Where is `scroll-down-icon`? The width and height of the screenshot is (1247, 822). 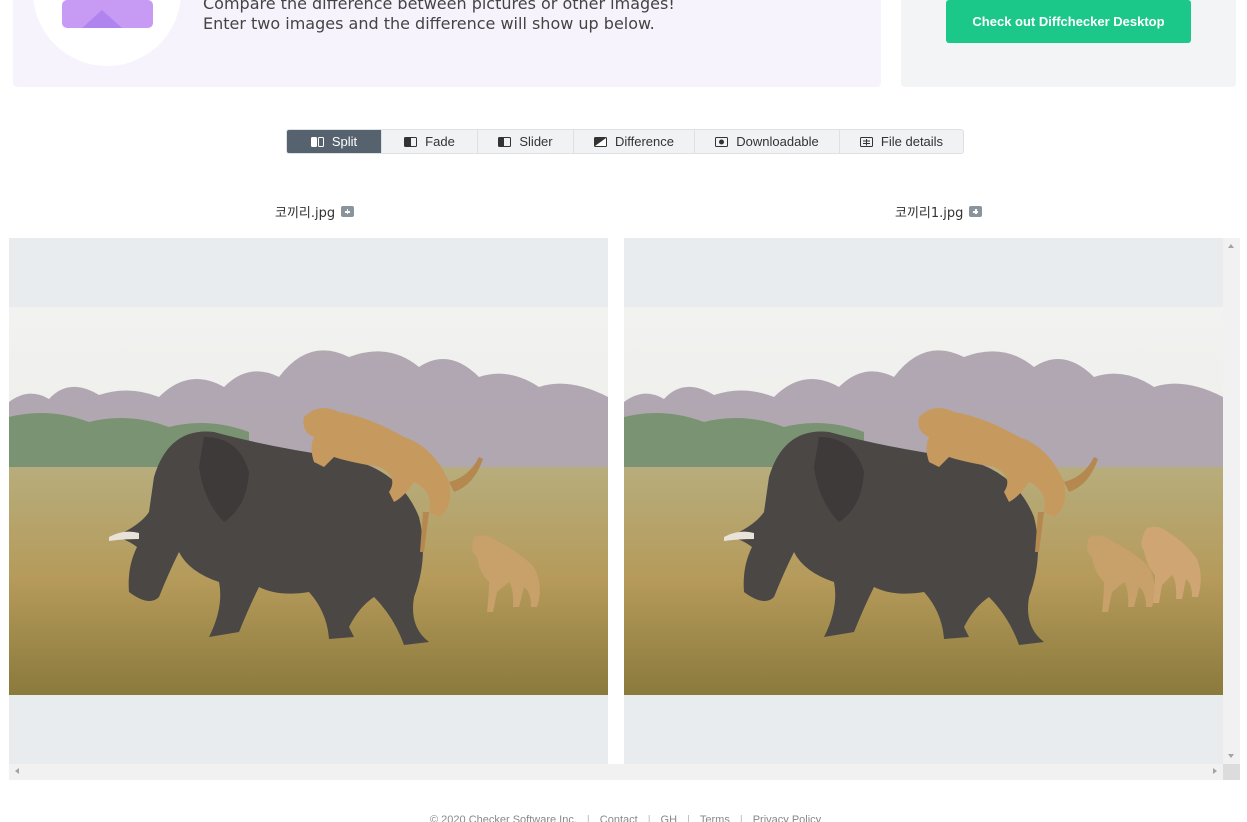 scroll-down-icon is located at coordinates (1231, 756).